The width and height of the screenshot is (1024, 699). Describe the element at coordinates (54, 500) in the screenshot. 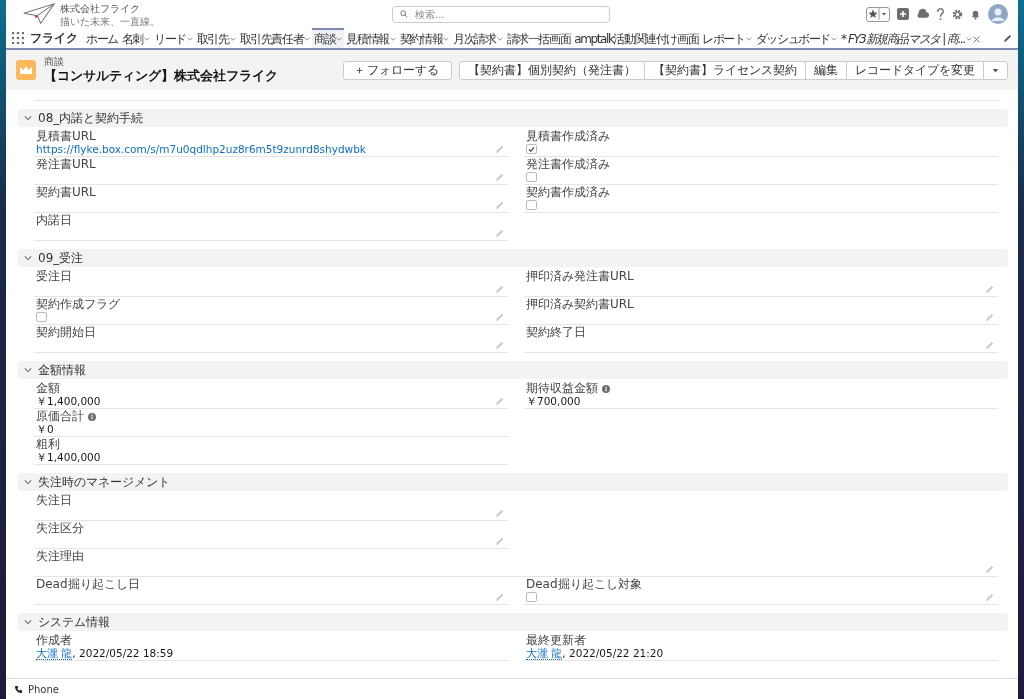

I see `field-label: 失注日` at that location.